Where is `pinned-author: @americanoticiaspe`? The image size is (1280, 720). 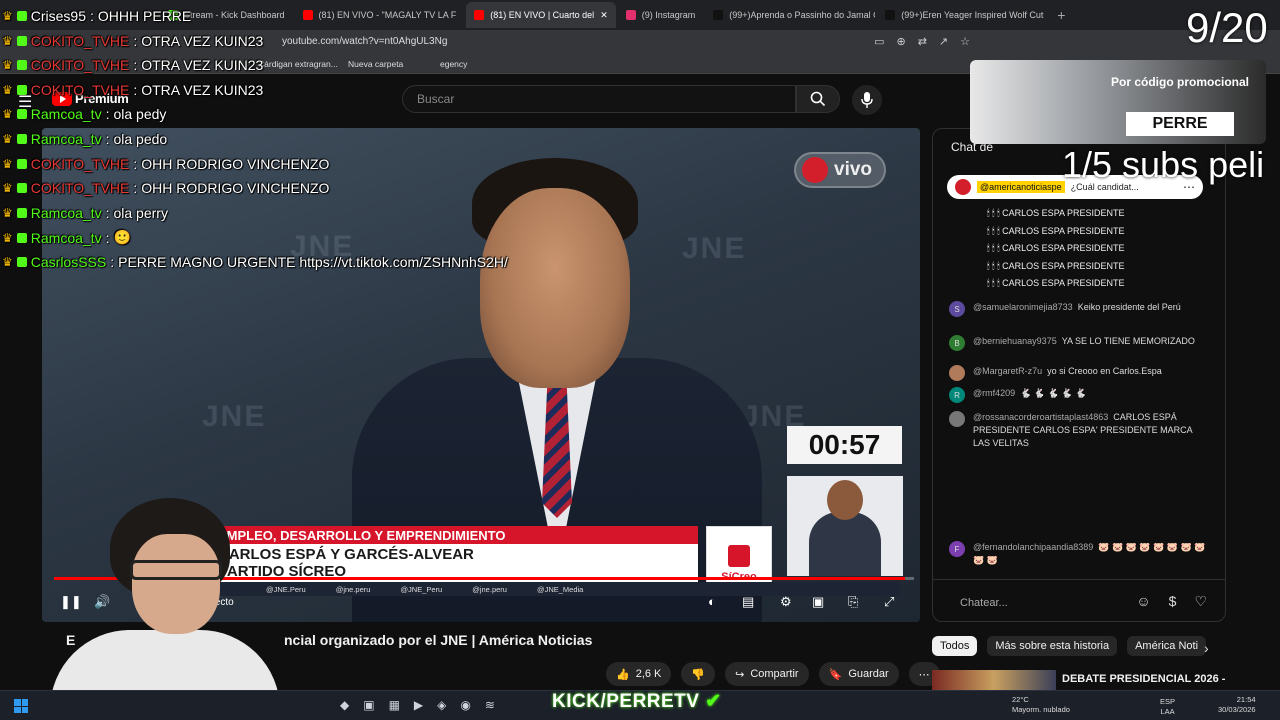
pinned-author: @americanoticiaspe is located at coordinates (1021, 187).